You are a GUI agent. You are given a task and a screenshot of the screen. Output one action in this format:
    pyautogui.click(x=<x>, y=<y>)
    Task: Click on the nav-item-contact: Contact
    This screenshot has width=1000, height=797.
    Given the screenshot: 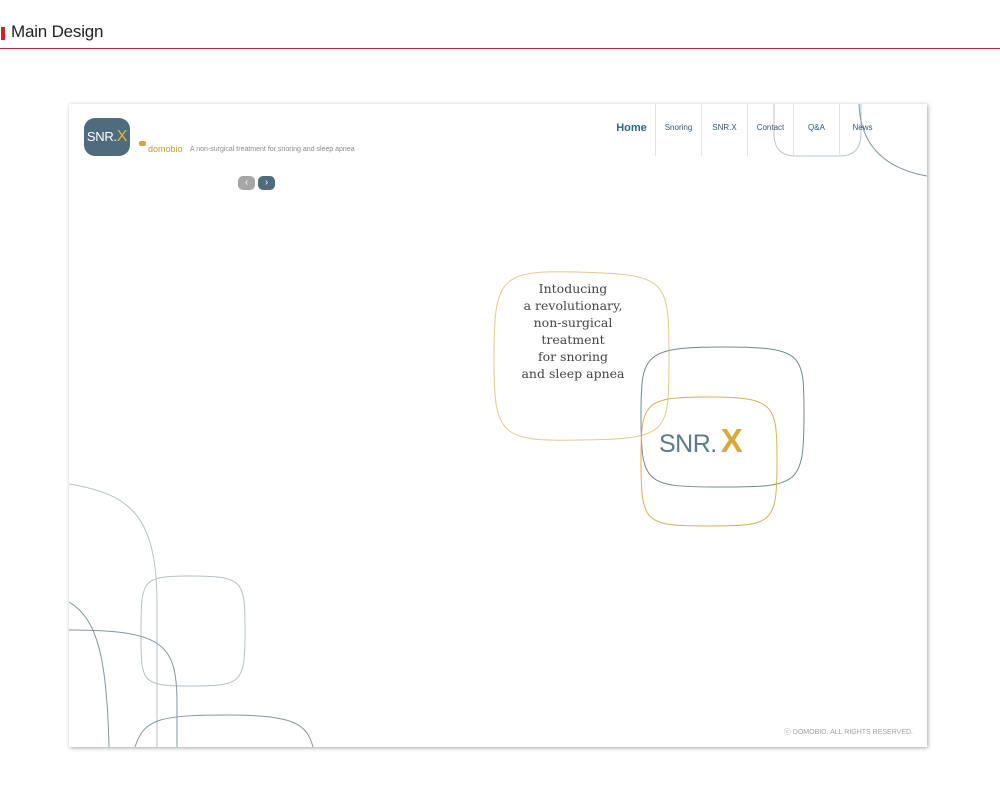 What is the action you would take?
    pyautogui.click(x=770, y=130)
    